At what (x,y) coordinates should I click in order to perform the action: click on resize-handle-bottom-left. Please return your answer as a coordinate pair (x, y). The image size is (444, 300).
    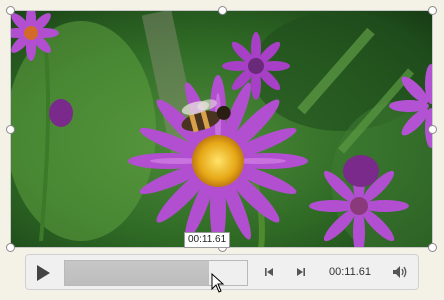
    Looking at the image, I should click on (10, 247).